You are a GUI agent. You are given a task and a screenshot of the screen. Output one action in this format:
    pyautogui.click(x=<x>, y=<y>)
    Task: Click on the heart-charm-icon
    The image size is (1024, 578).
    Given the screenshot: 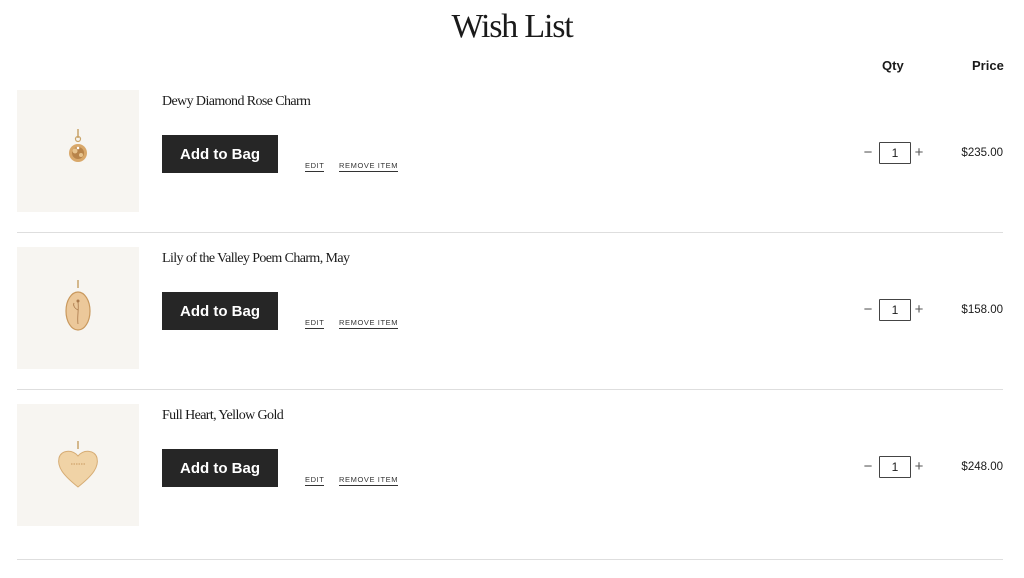 What is the action you would take?
    pyautogui.click(x=78, y=464)
    